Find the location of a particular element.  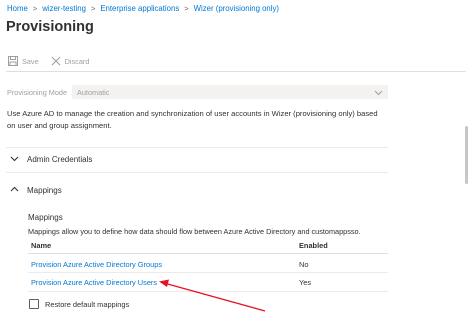

restore-default-mappings: Restore default mappings is located at coordinates (79, 304).